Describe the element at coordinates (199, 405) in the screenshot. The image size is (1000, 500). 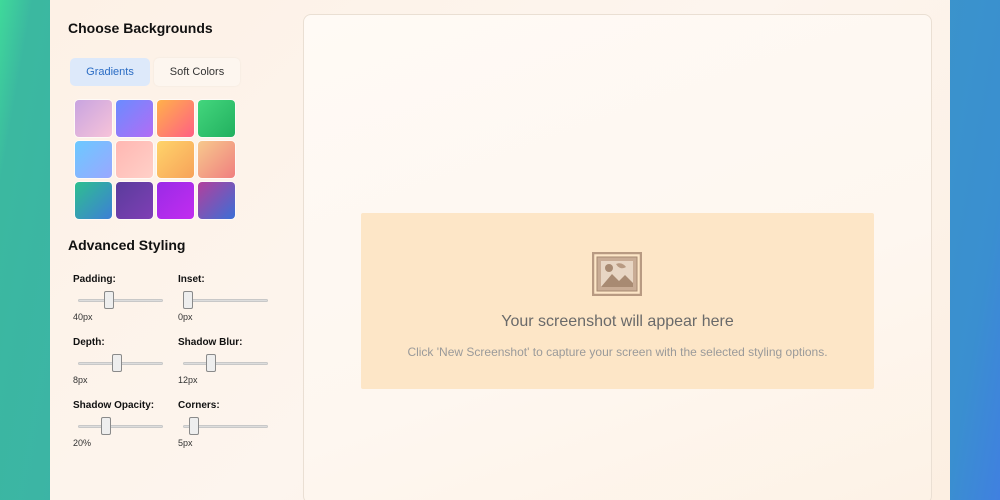
I see `corners-label: Corners:` at that location.